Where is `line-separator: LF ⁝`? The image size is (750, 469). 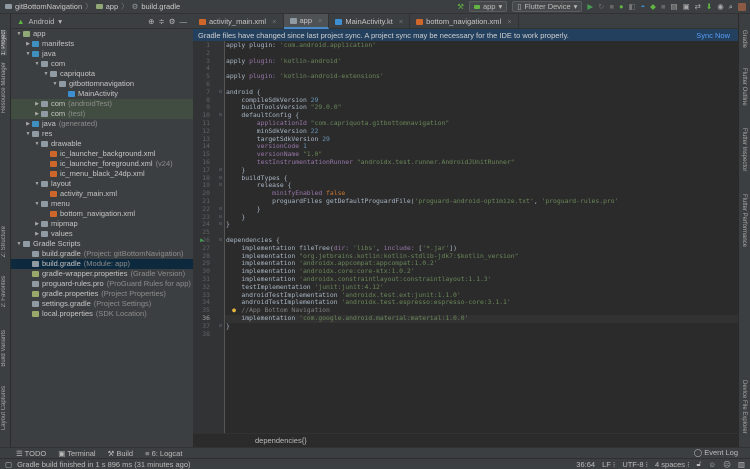
line-separator: LF ⁝ is located at coordinates (608, 464).